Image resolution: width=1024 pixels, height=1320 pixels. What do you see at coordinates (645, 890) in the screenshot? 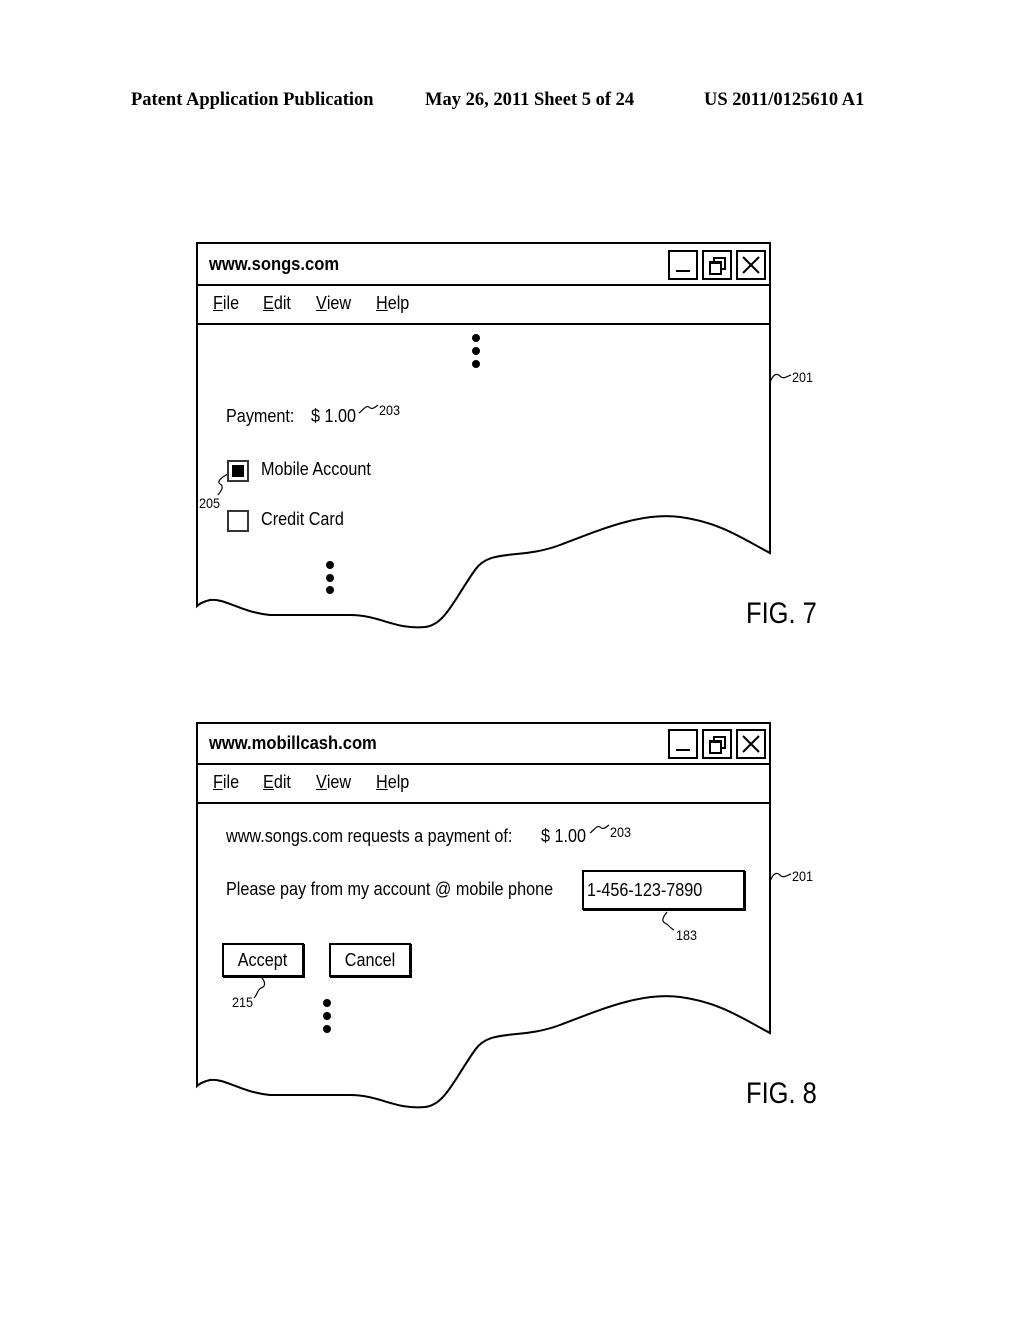
I see `mobile-phone-value: 1-456-123-7890` at bounding box center [645, 890].